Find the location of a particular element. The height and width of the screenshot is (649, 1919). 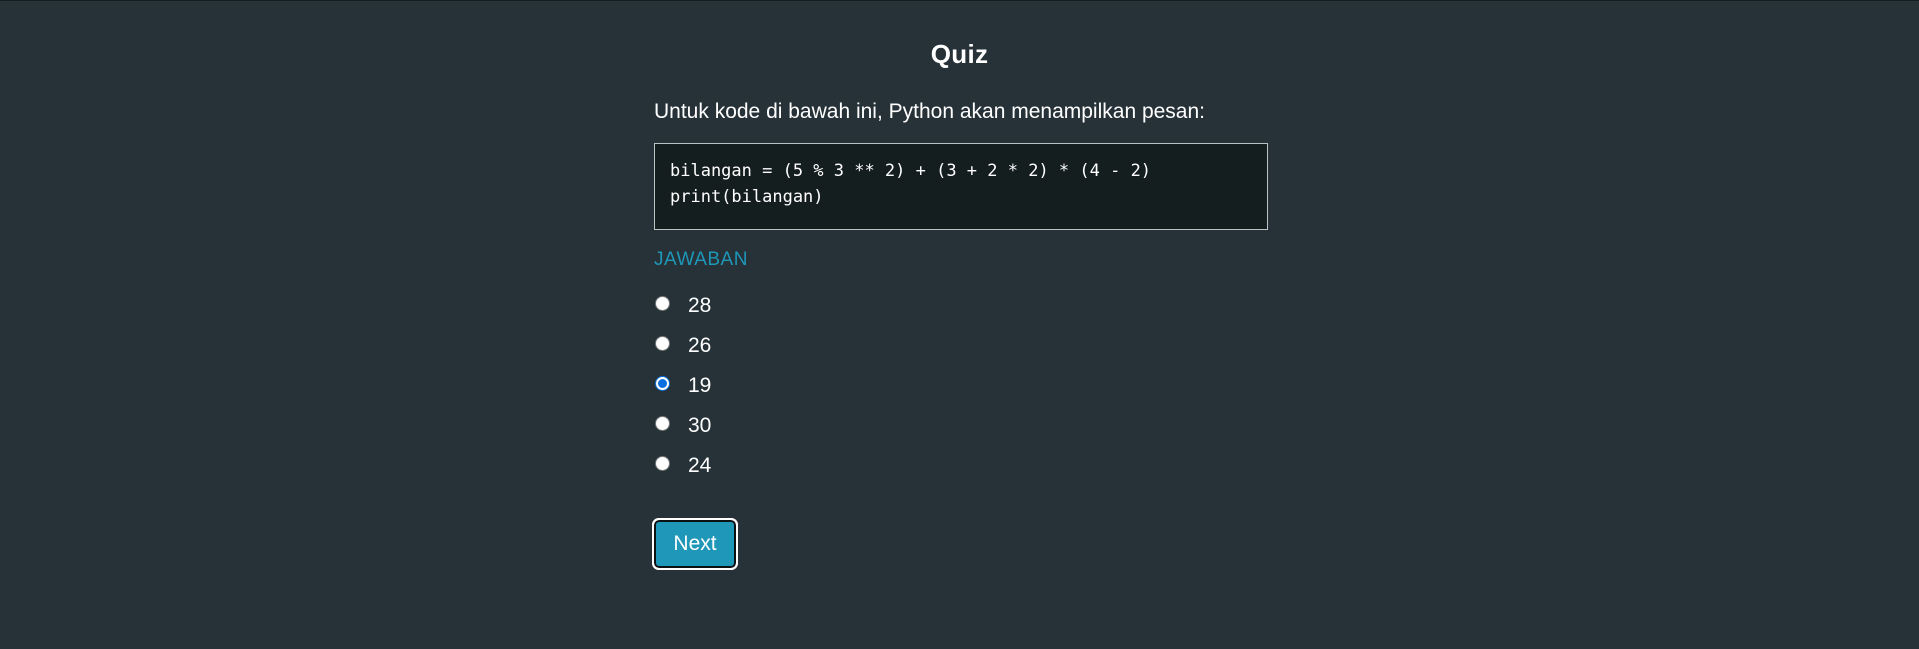

next-button: Next is located at coordinates (695, 544).